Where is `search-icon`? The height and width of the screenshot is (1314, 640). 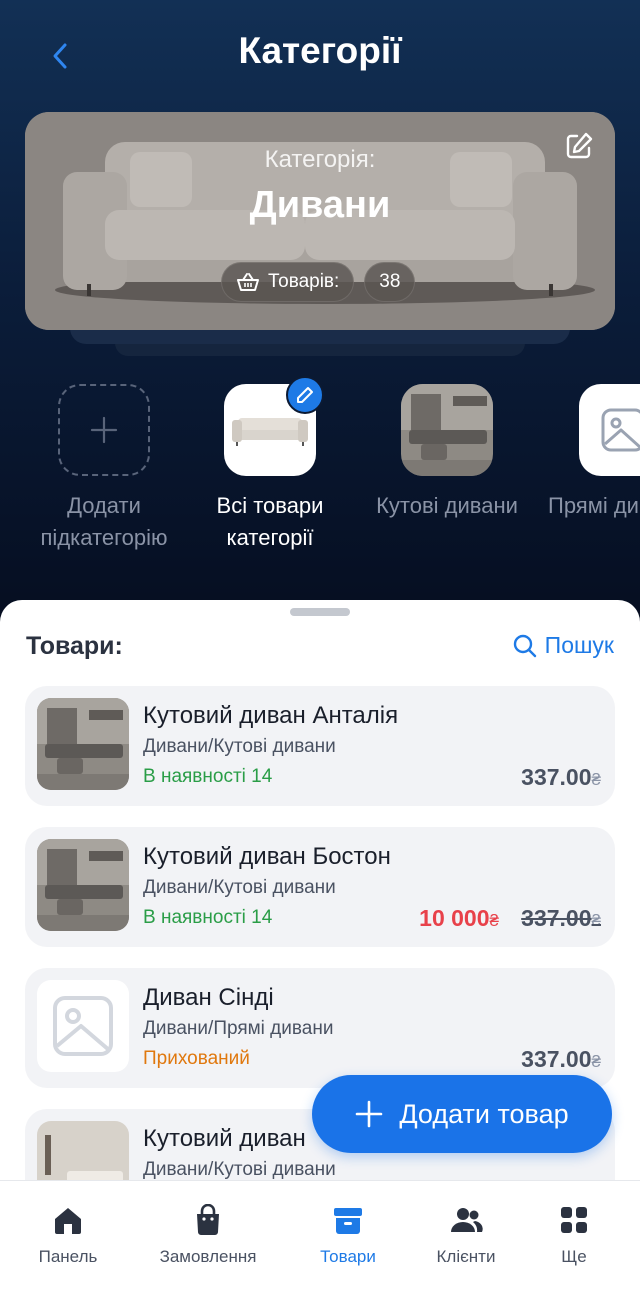 search-icon is located at coordinates (524, 645).